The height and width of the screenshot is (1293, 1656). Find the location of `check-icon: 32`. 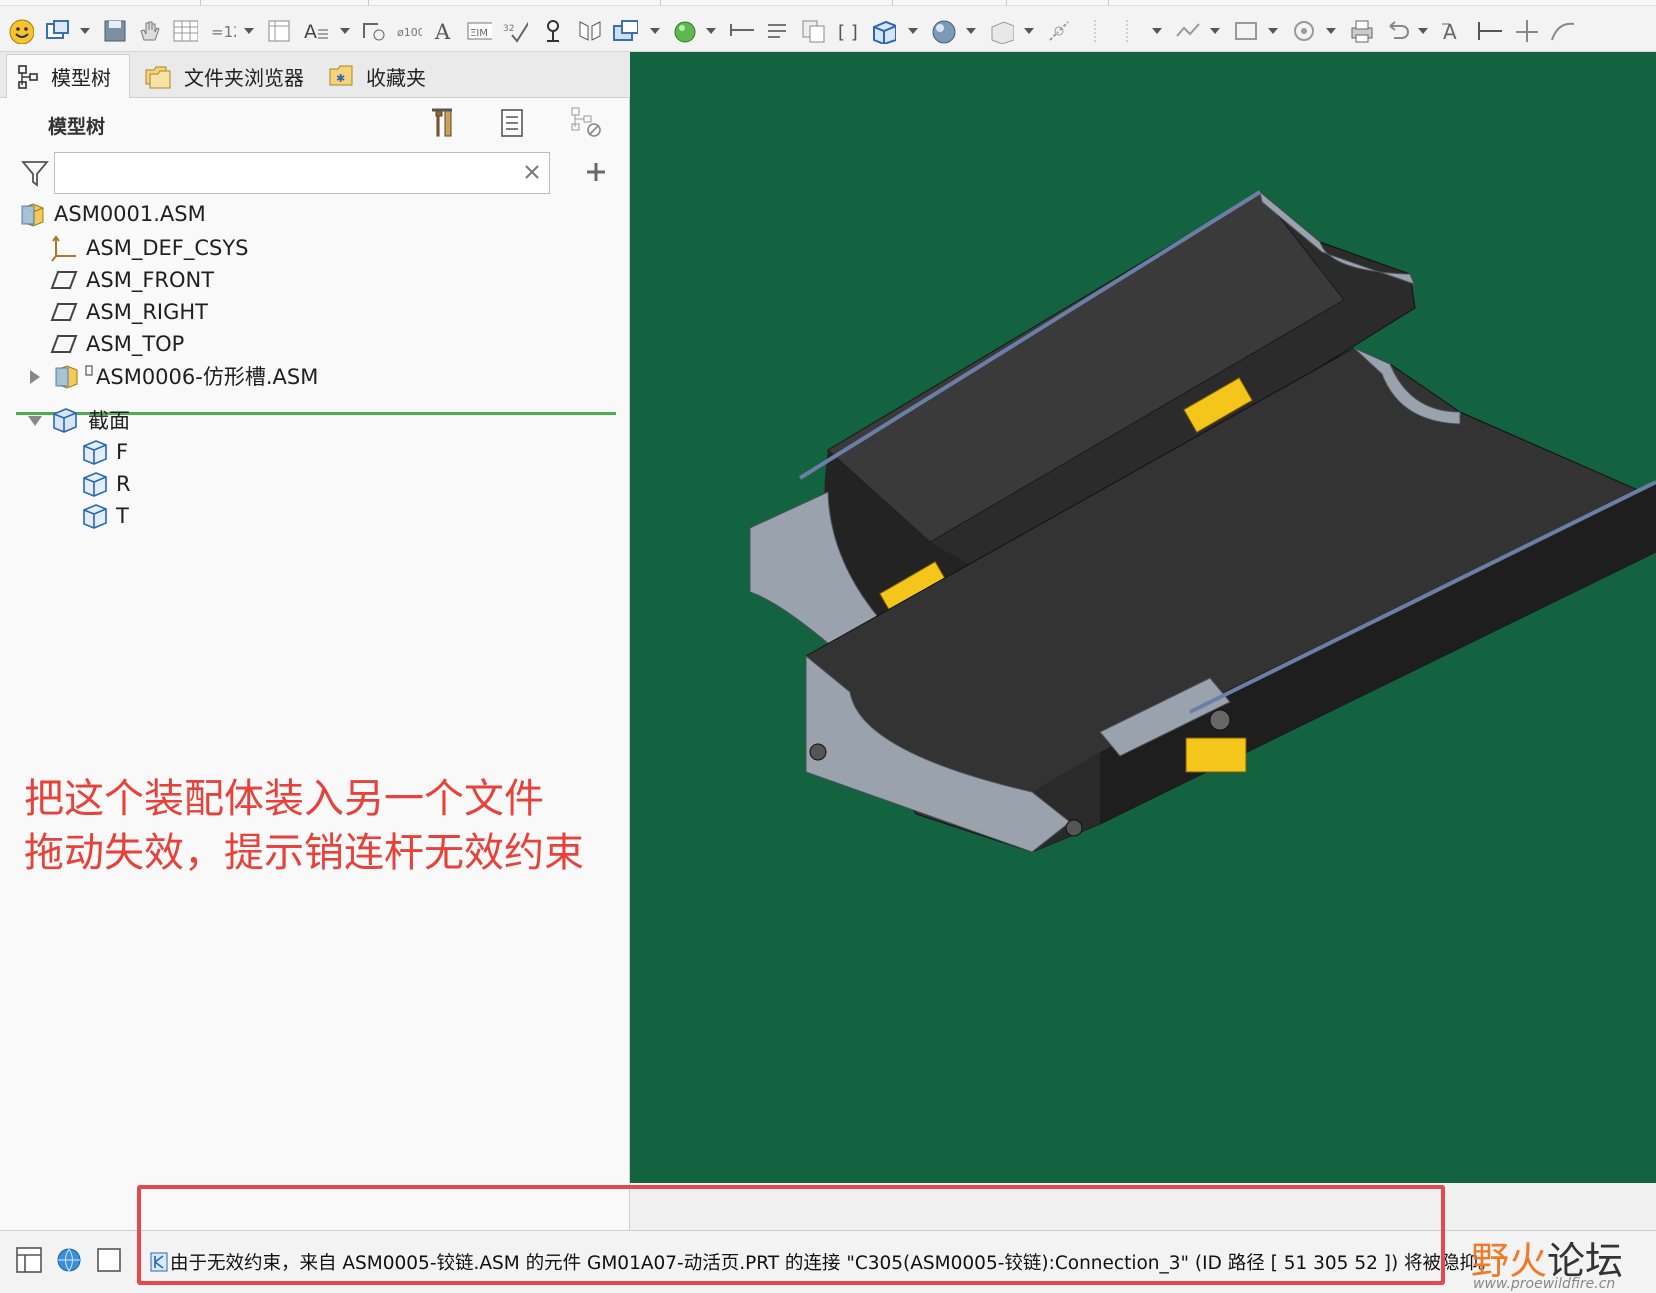

check-icon: 32 is located at coordinates (515, 31).